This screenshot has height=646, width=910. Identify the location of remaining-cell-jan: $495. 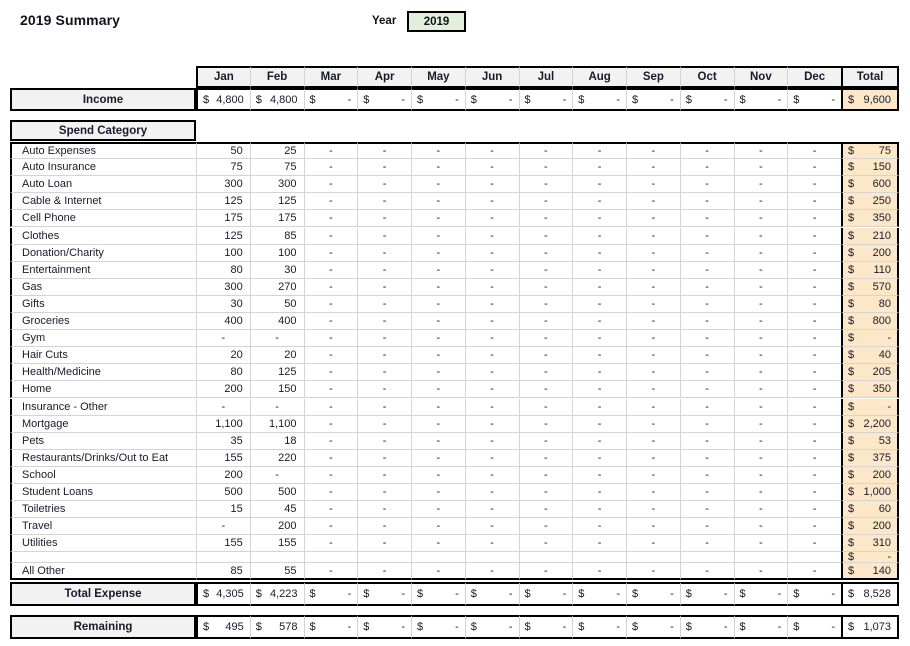
(223, 626).